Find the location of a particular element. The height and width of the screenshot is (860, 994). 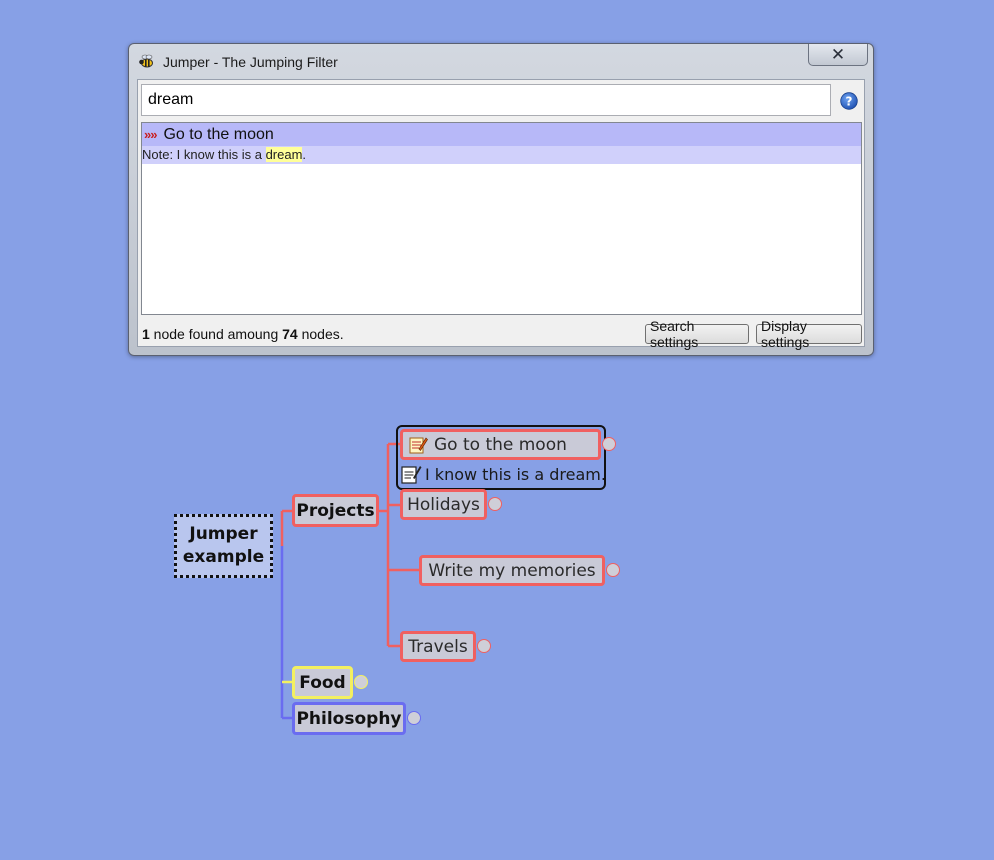

fold-circle-go-to-moon is located at coordinates (609, 444).